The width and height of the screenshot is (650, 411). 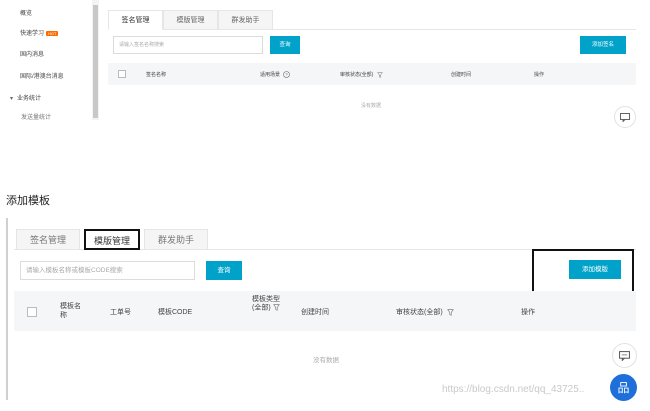 I want to click on column-template-type: 模板类型(全部), so click(x=268, y=304).